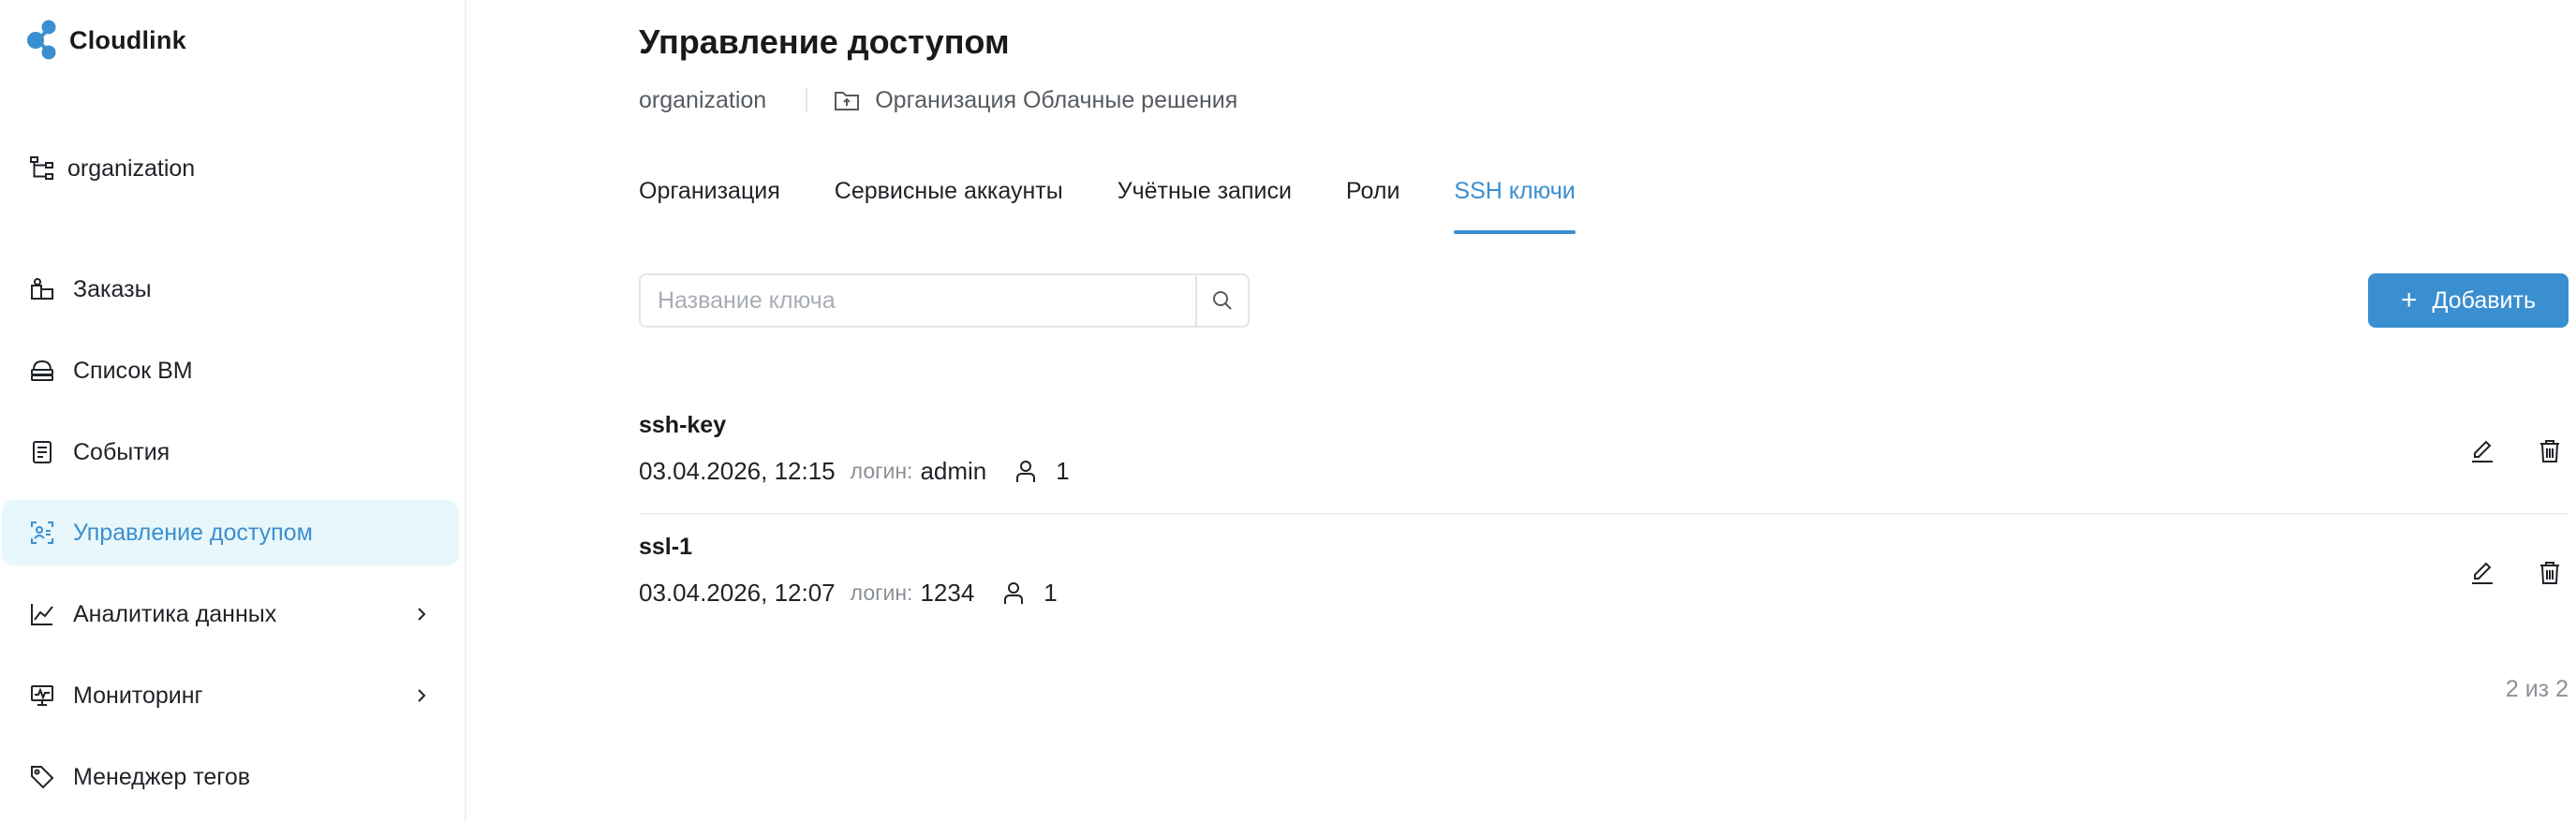 This screenshot has width=2576, height=822. Describe the element at coordinates (1205, 204) in the screenshot. I see `tab-accounts: Учётные записи` at that location.